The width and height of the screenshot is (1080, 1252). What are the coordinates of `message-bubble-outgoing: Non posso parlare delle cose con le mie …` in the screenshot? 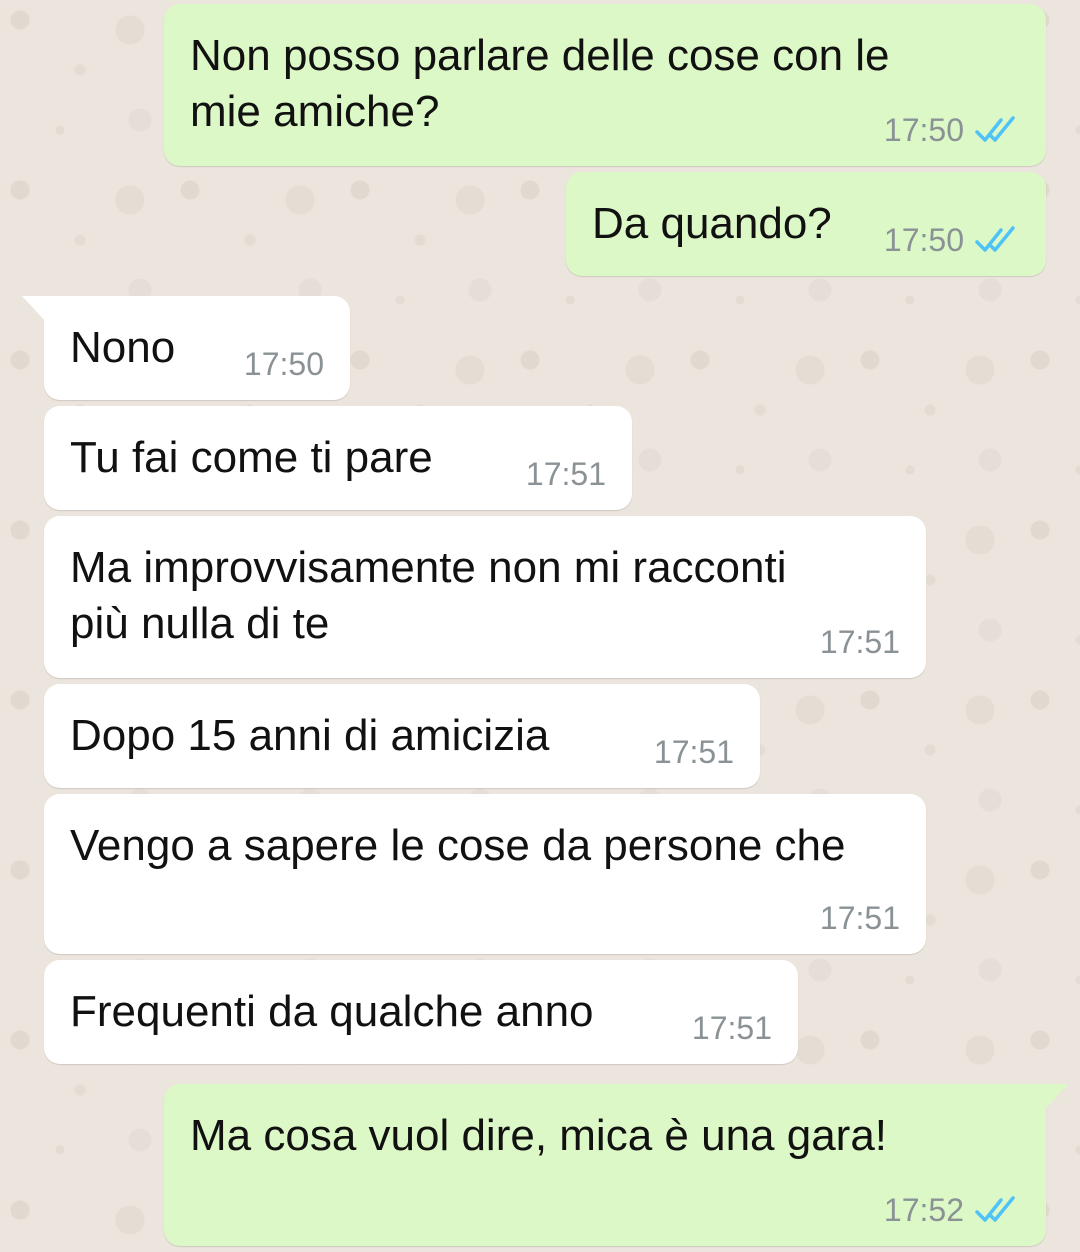 It's located at (605, 85).